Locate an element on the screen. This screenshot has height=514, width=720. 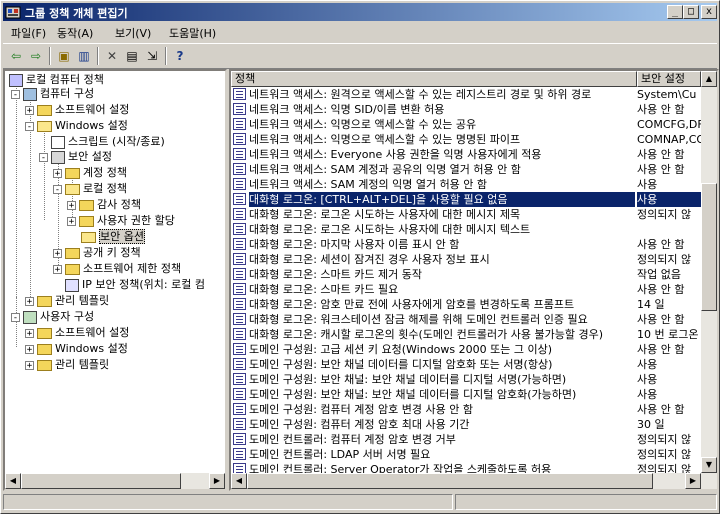
list-hscrollbar: ◀ ▶ is located at coordinates (466, 481).